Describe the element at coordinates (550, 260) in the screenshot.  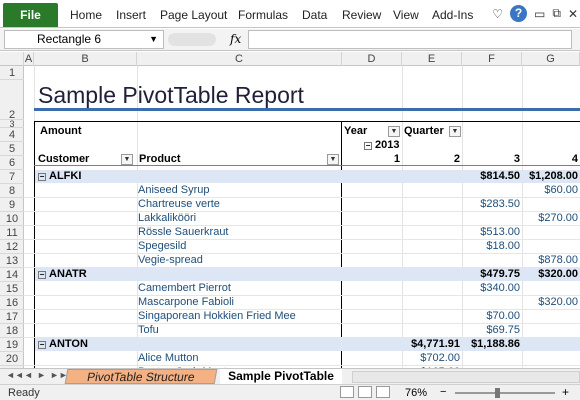
I see `amount-cell: $878.00` at that location.